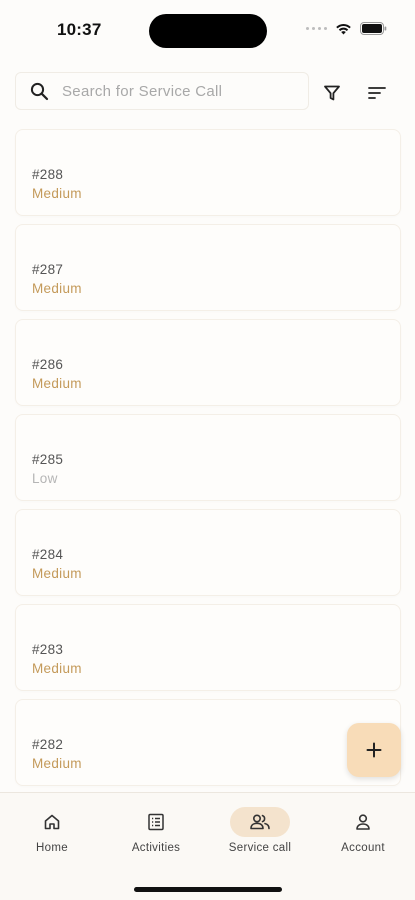 The image size is (415, 900). What do you see at coordinates (260, 848) in the screenshot?
I see `nav-label-service-call: Service call` at bounding box center [260, 848].